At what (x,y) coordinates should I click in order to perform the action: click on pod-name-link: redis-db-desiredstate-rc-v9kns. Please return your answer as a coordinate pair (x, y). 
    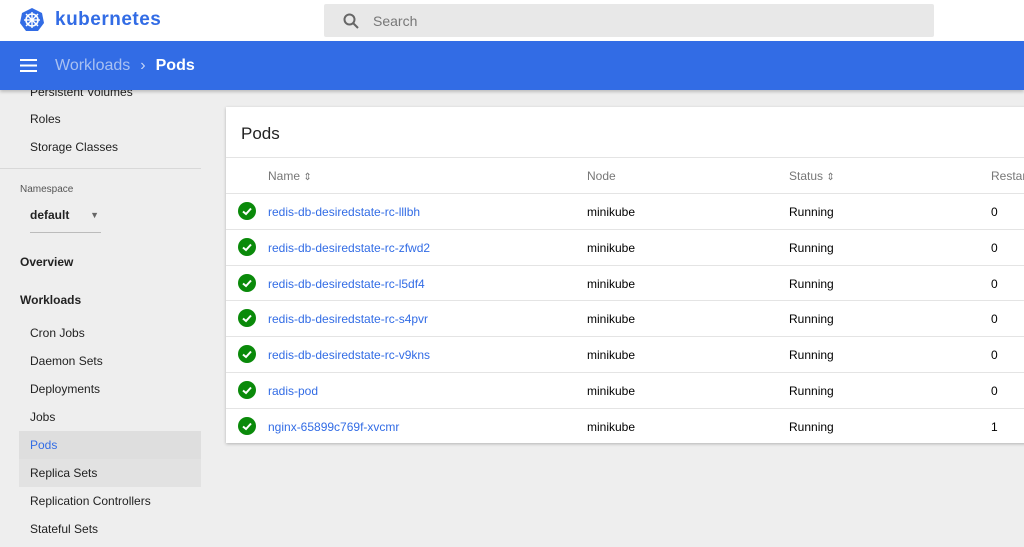
    Looking at the image, I should click on (349, 355).